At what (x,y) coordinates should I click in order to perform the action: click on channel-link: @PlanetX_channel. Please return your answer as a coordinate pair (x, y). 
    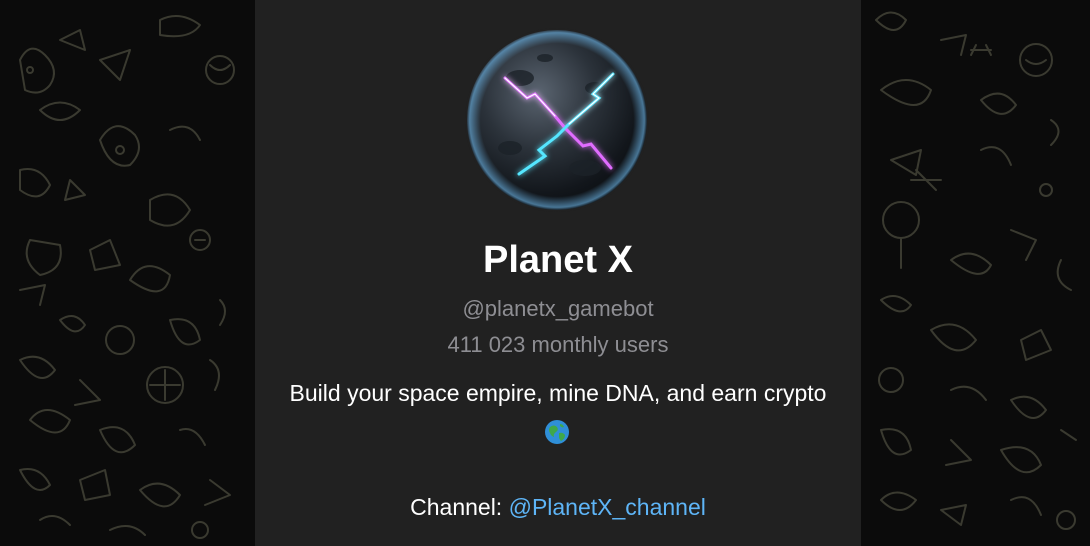
    Looking at the image, I should click on (607, 507).